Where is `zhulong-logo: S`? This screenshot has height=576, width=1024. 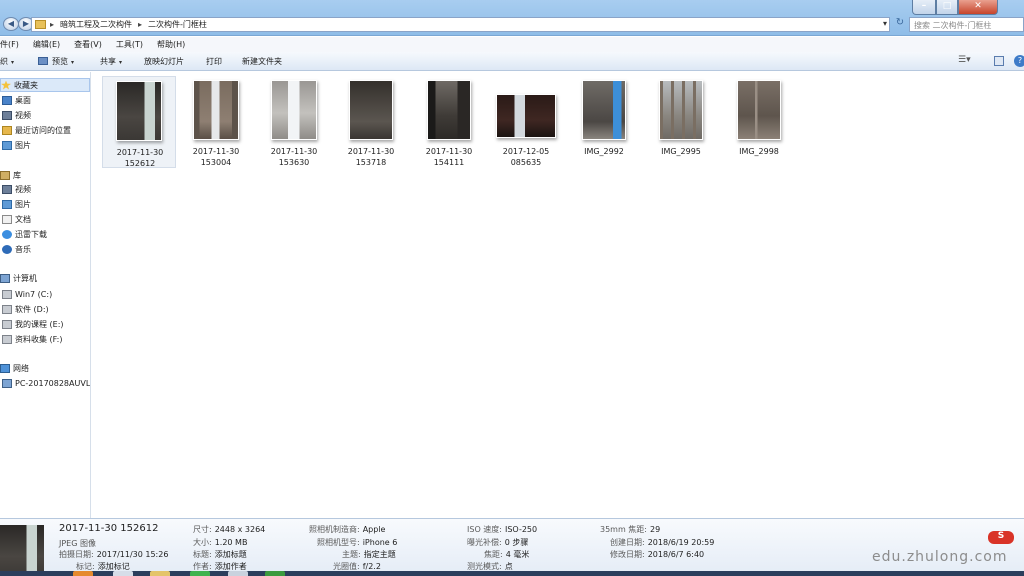 zhulong-logo: S is located at coordinates (1001, 537).